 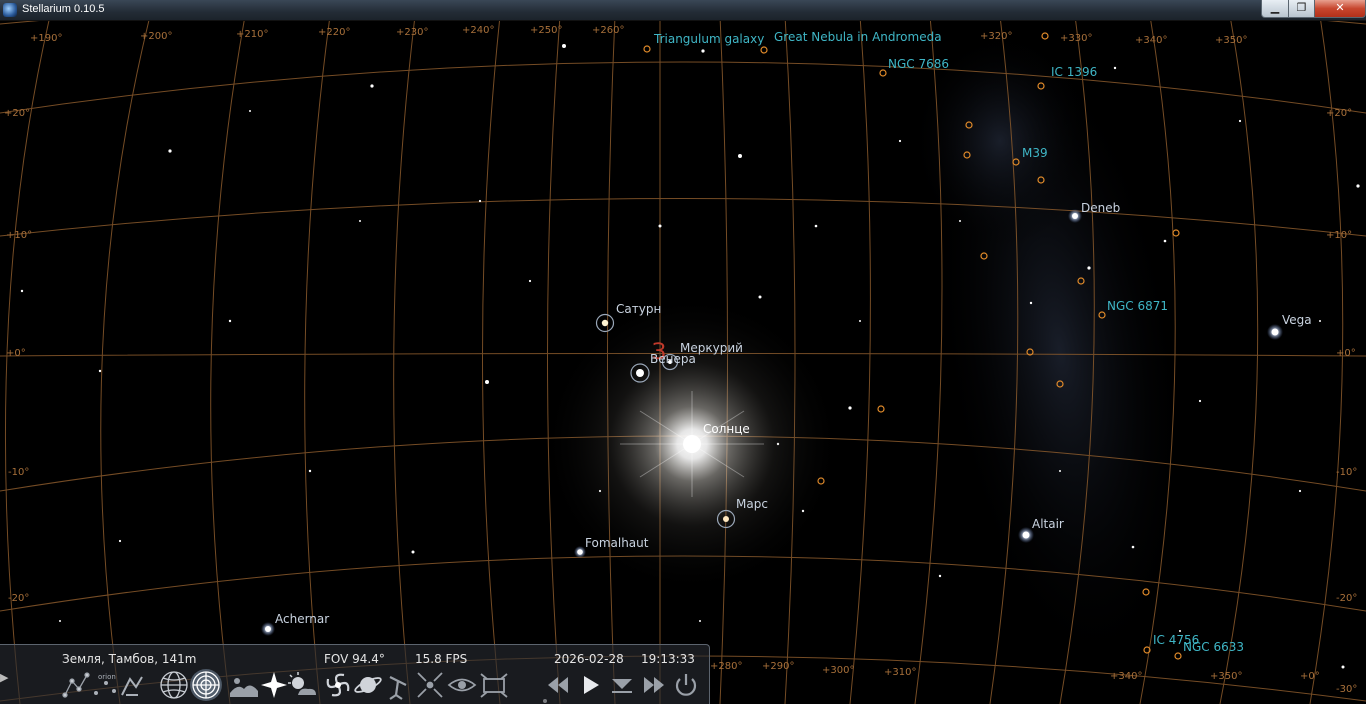 I want to click on maximize-button: ❐, so click(x=1301, y=9).